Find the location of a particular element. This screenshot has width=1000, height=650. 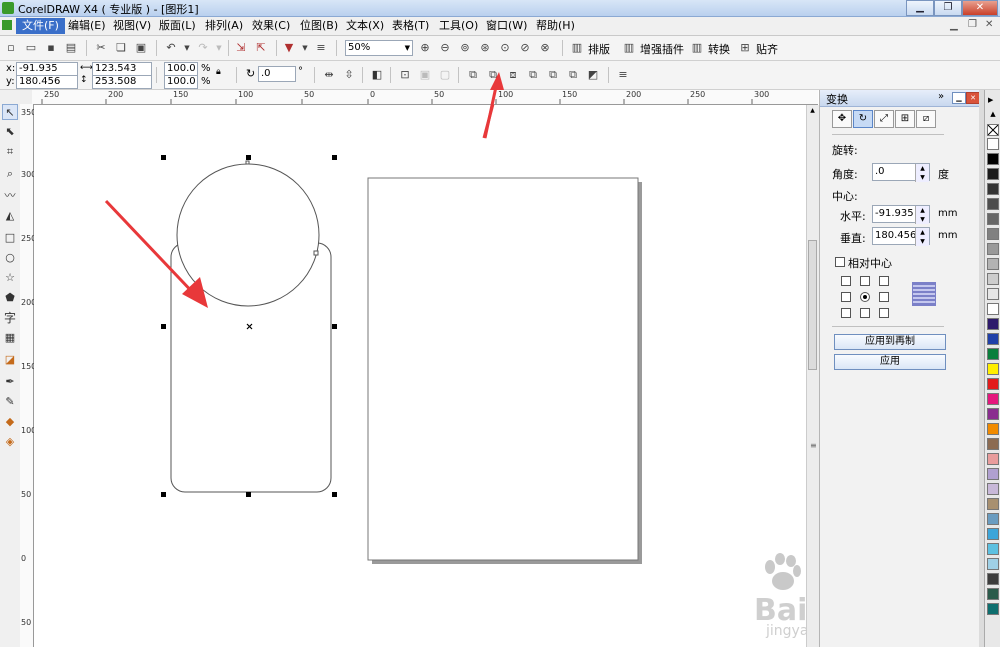

horizontal-field: -91.935 ▲ ▼ is located at coordinates (901, 214).